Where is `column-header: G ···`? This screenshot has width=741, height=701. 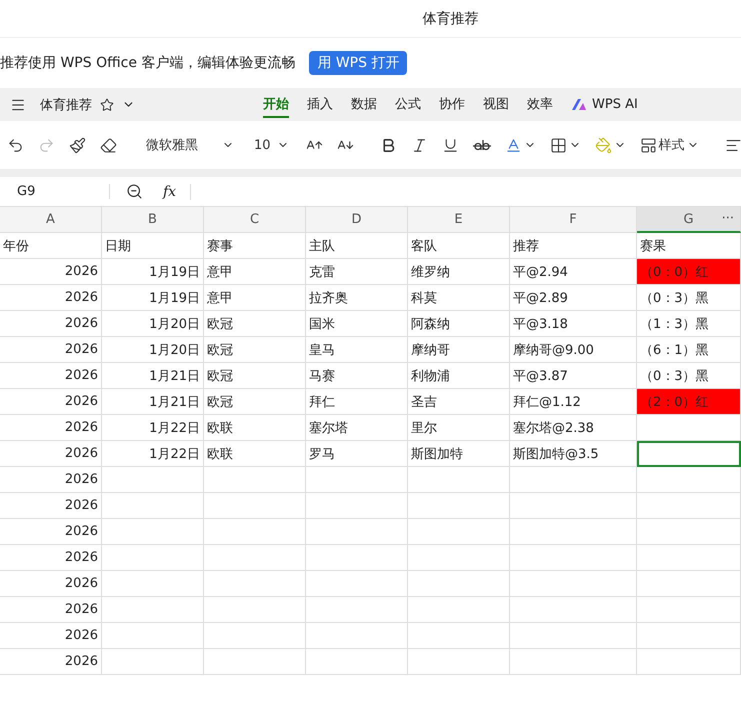
column-header: G ··· is located at coordinates (689, 220).